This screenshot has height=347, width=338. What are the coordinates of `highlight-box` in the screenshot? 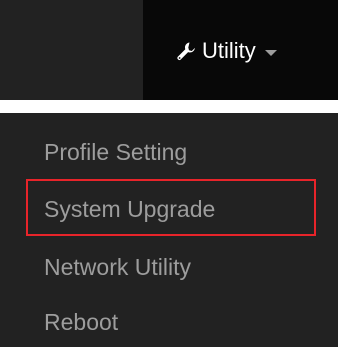 It's located at (171, 207).